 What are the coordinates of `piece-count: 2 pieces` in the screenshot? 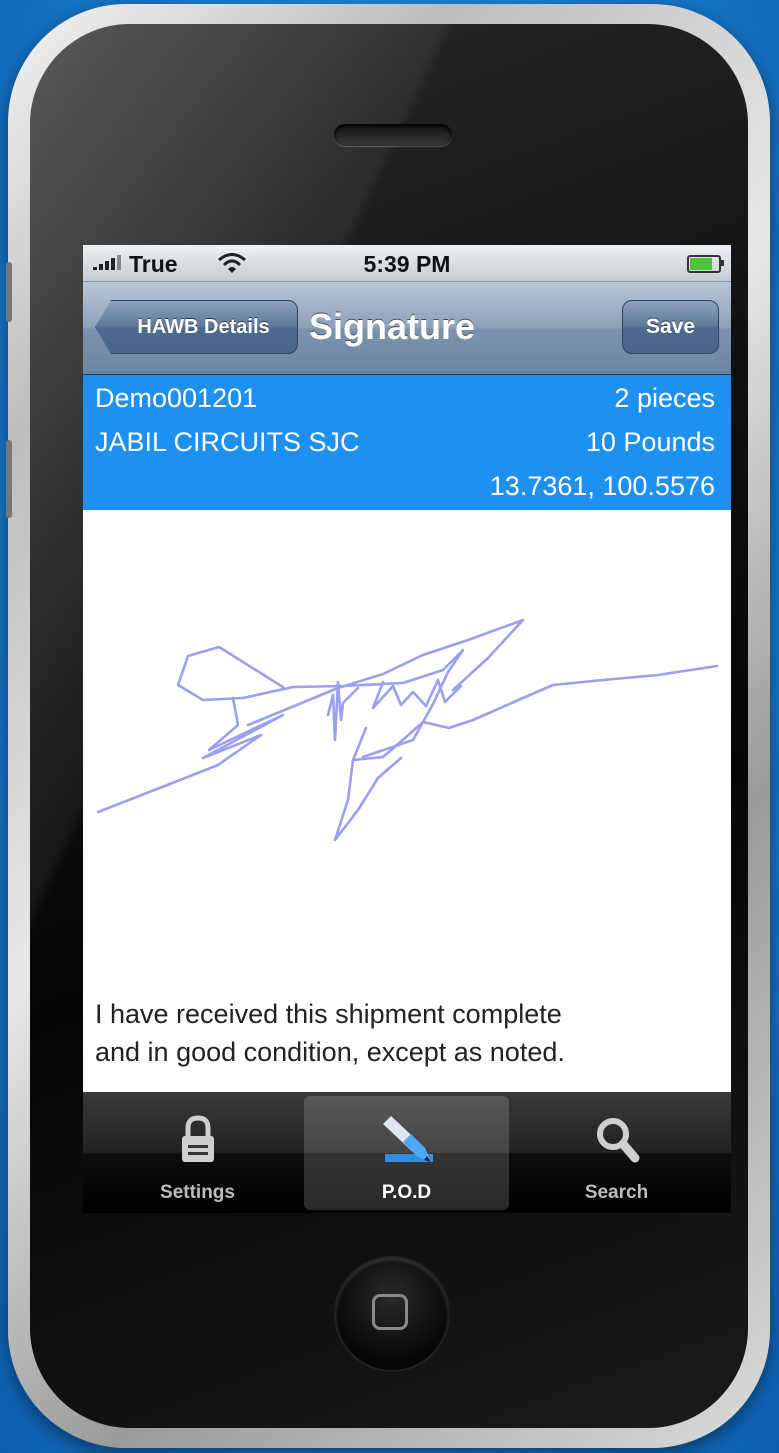 It's located at (664, 398).